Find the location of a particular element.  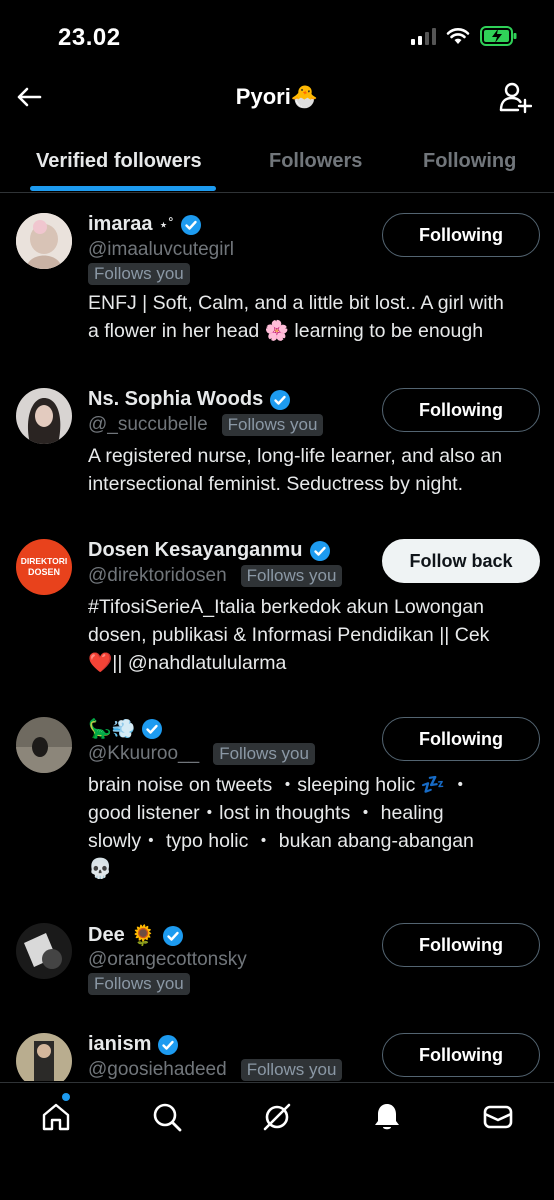

user-handle-line: @orangecottonsky is located at coordinates (167, 960).